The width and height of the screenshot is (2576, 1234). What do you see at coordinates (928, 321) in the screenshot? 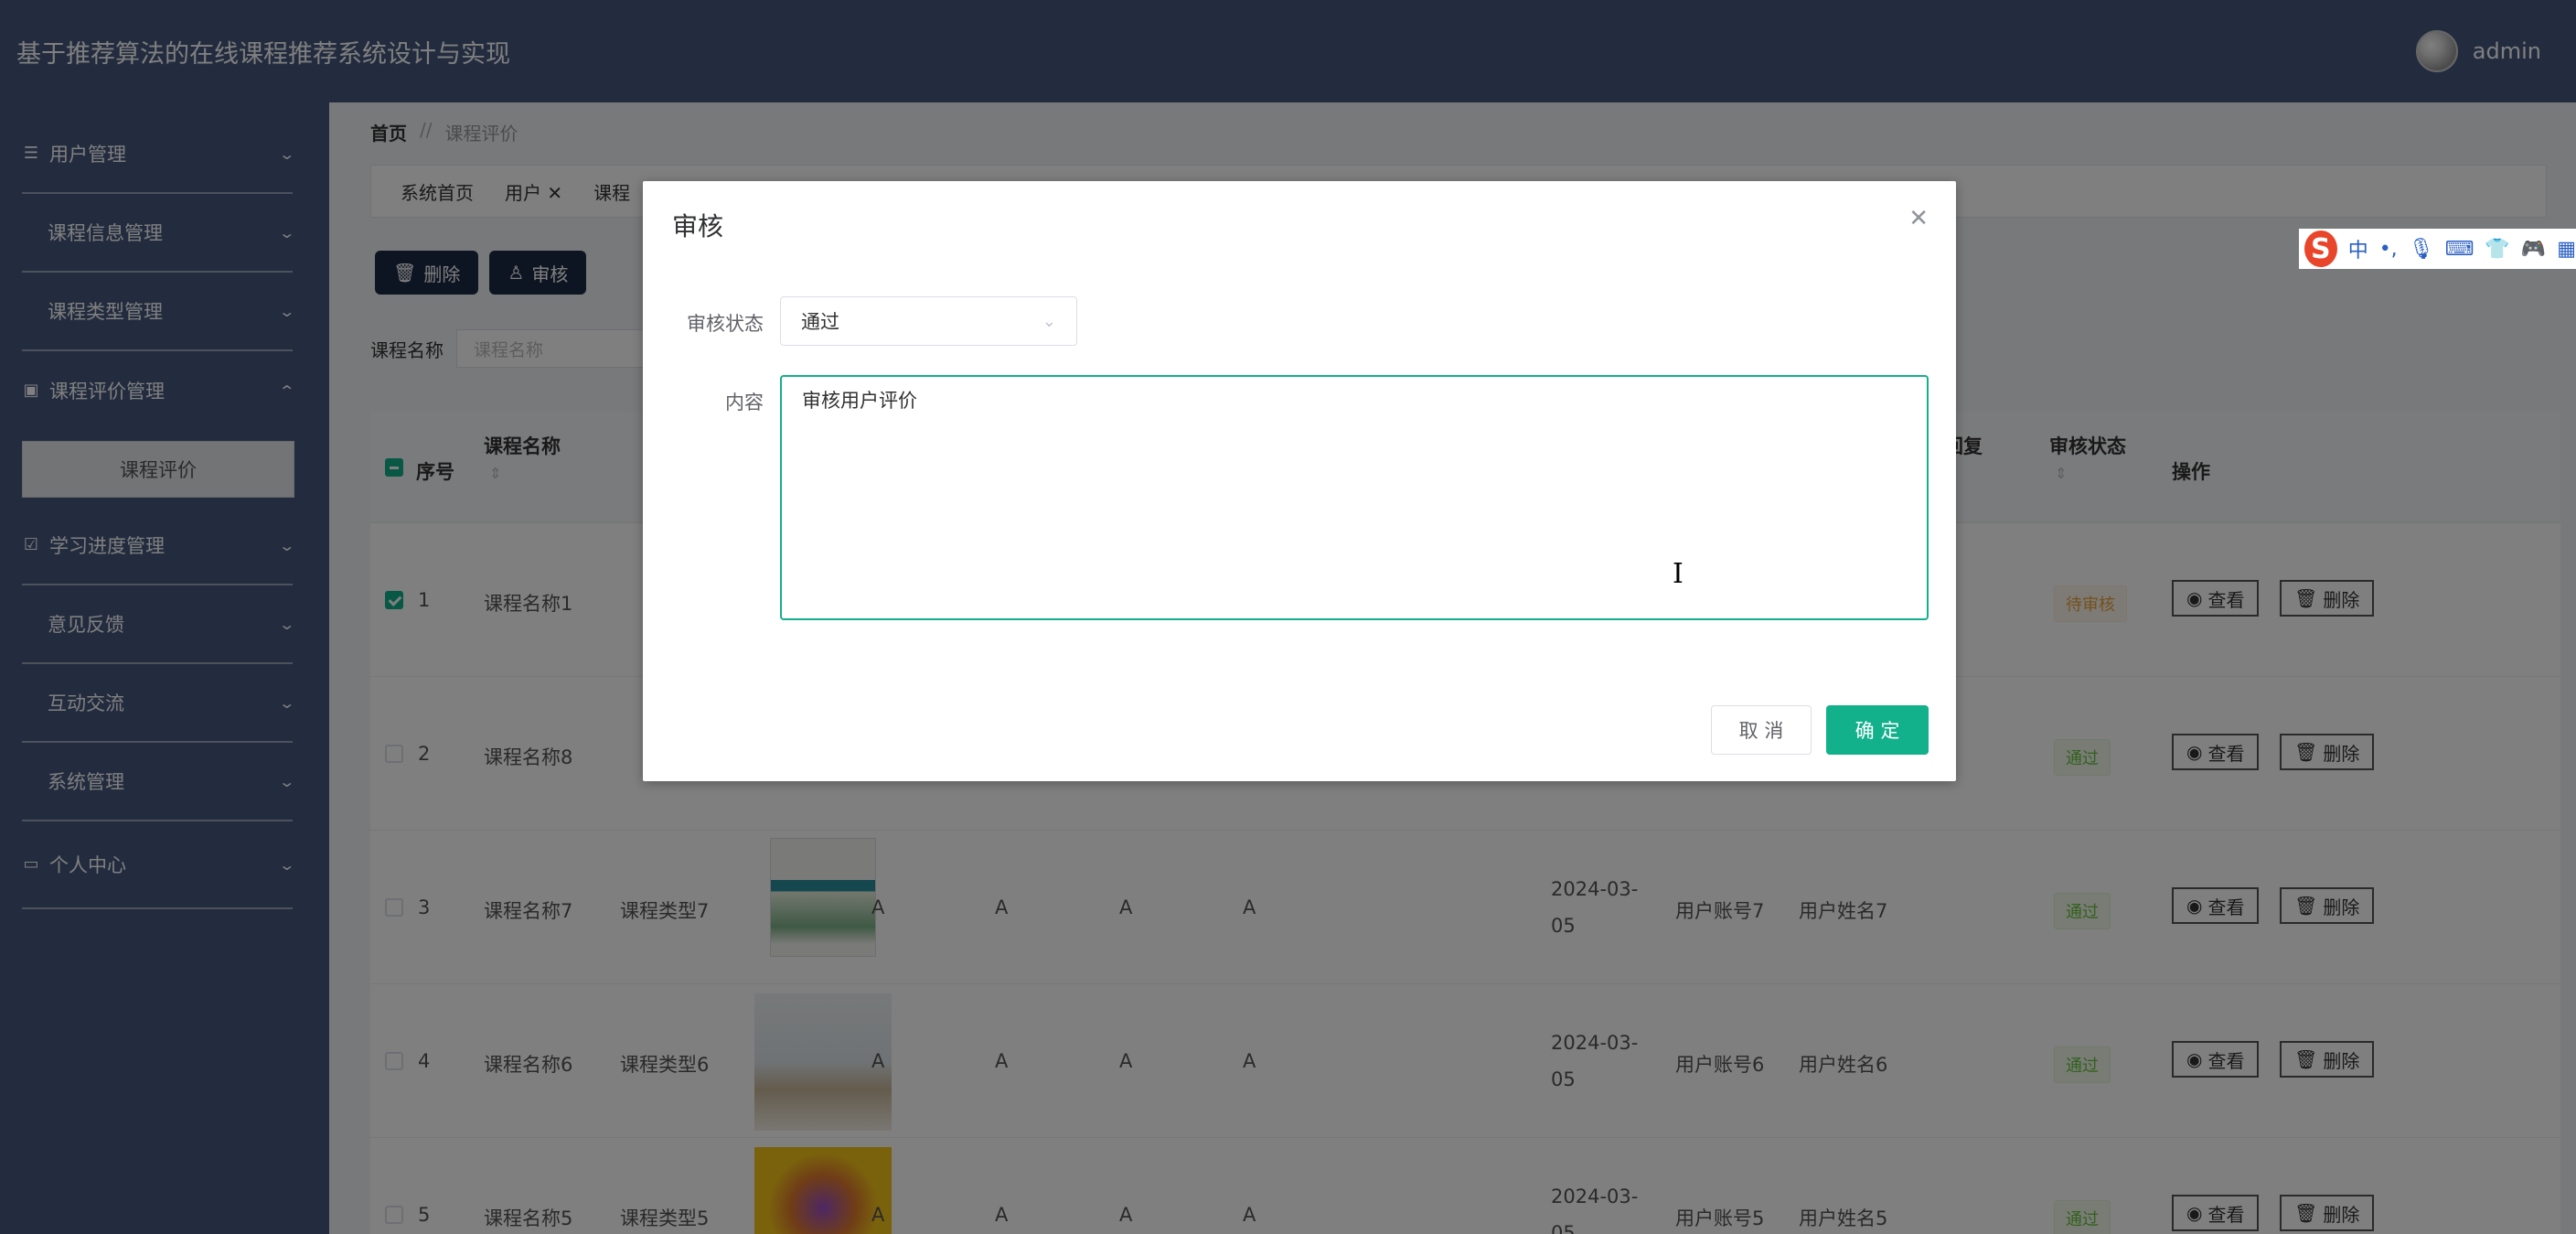
I see `status-select: 通过 ⌄` at bounding box center [928, 321].